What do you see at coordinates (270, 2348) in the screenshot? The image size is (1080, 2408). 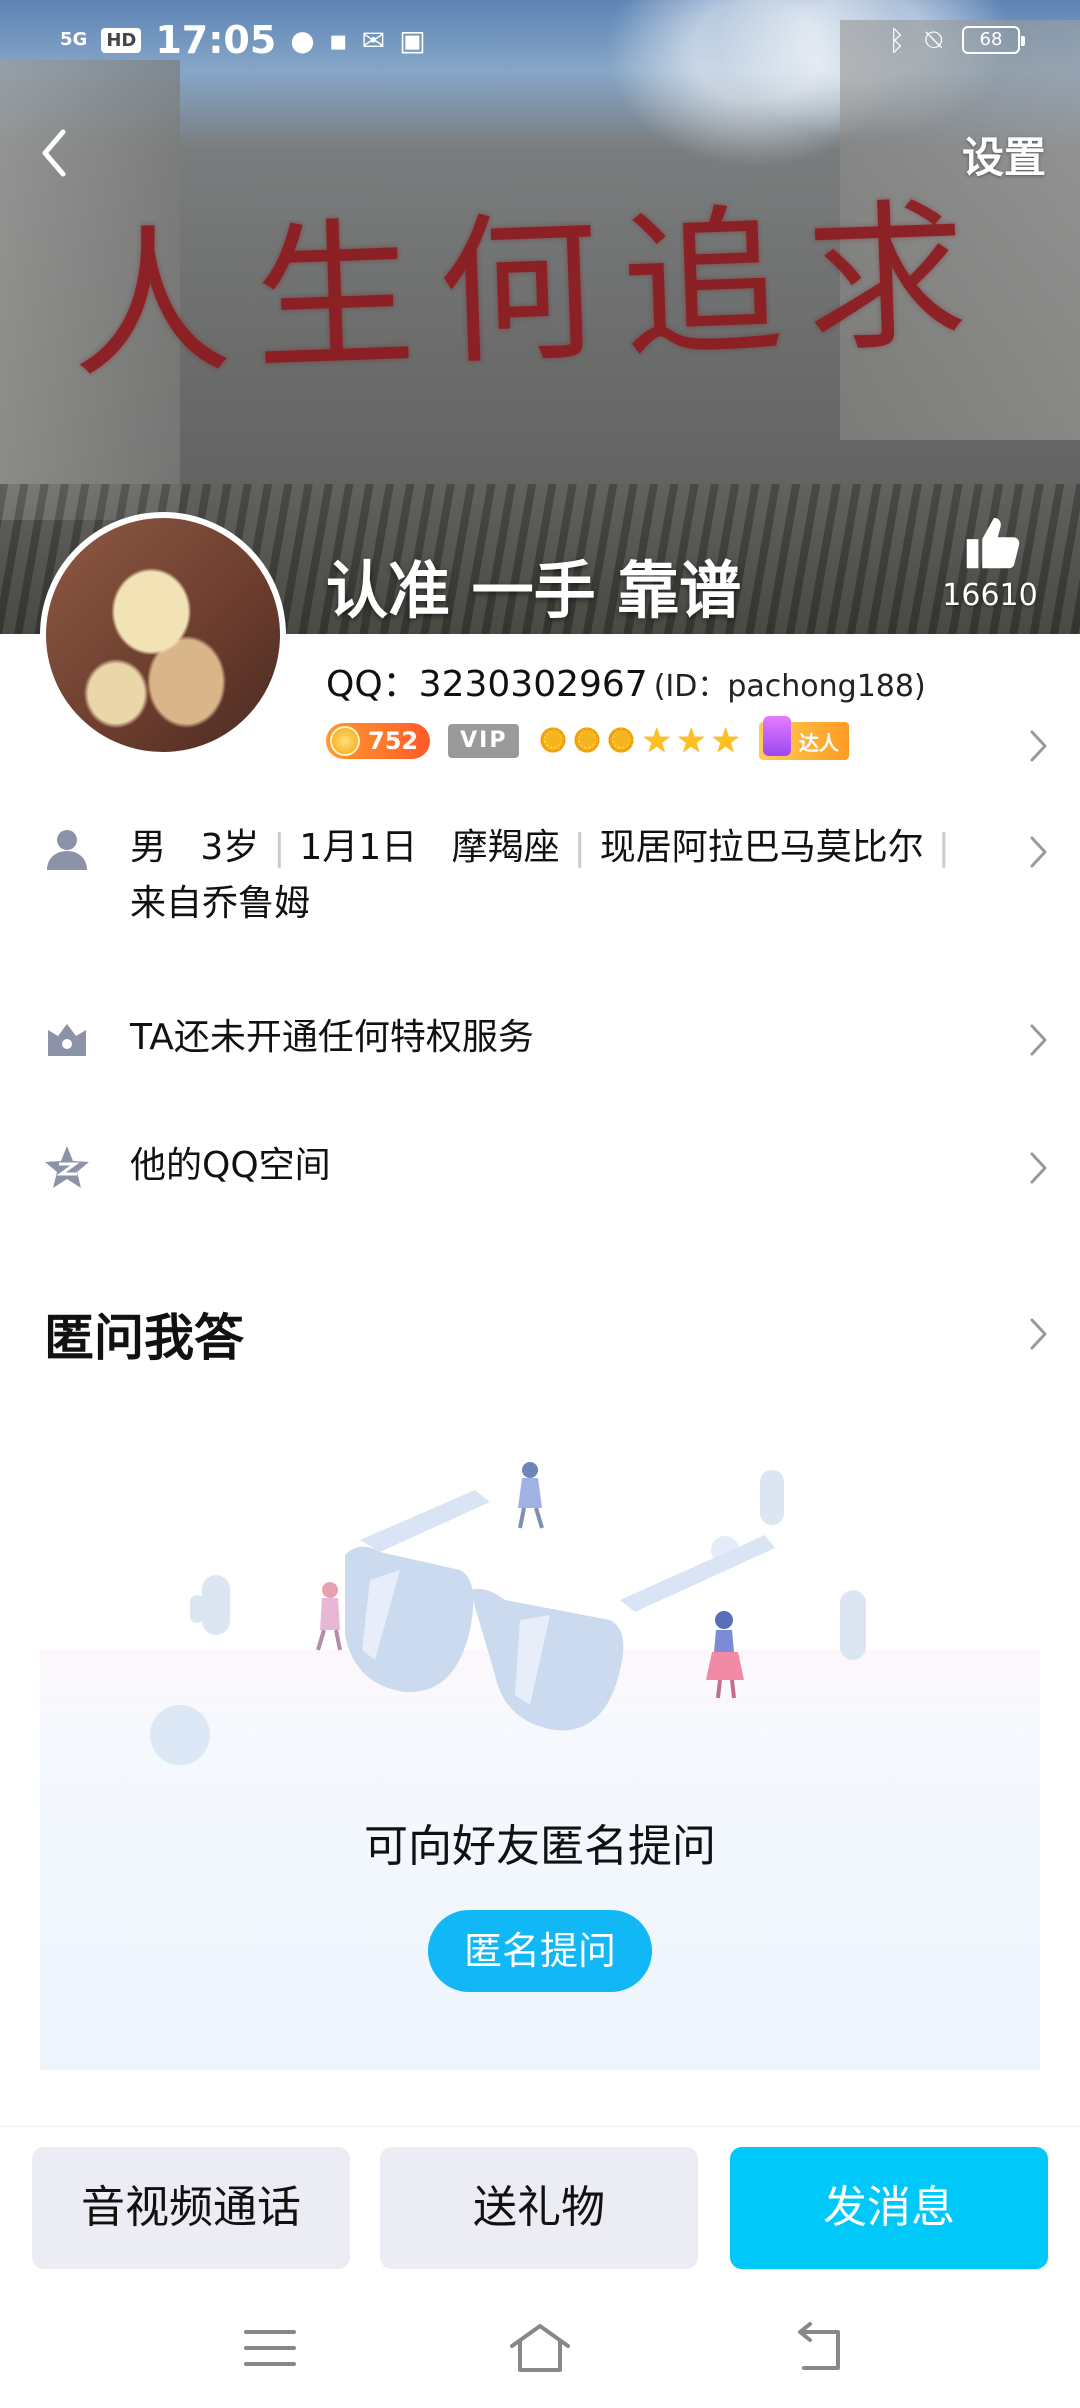 I see `menu-icon` at bounding box center [270, 2348].